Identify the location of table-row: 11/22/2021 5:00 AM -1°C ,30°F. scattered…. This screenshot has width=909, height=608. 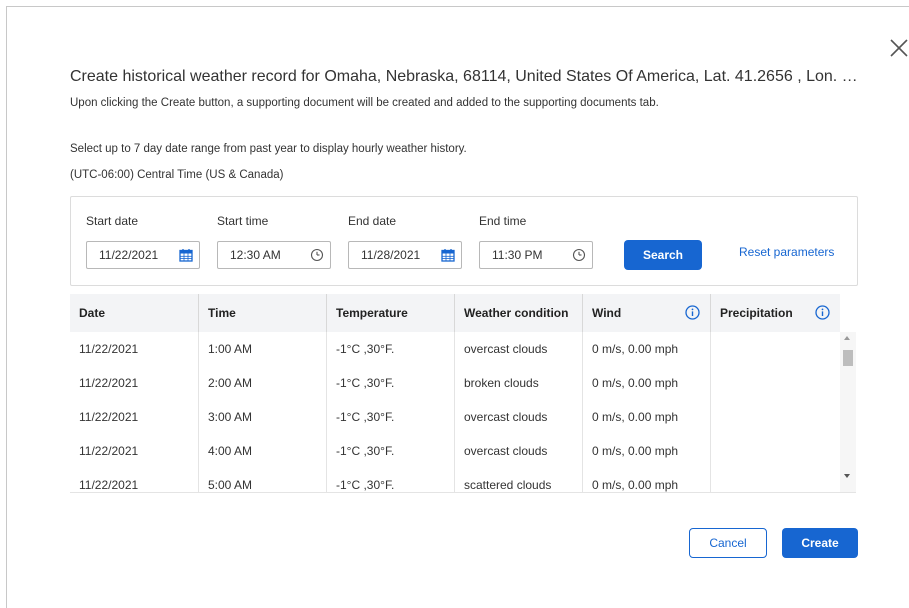
(455, 480).